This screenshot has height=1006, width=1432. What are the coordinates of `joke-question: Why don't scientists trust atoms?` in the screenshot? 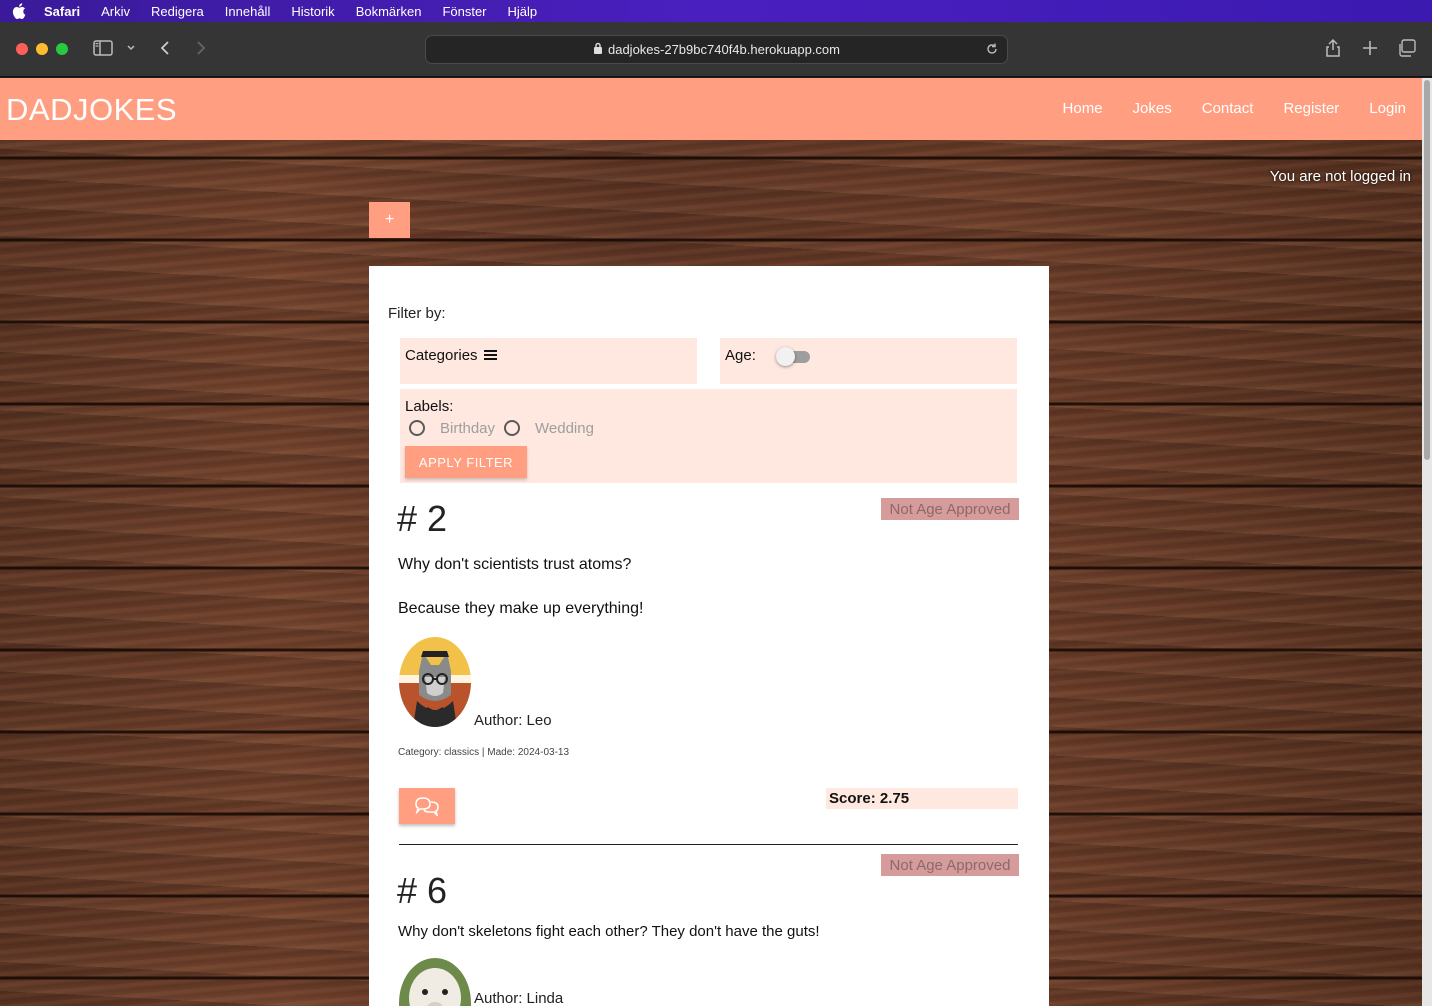 It's located at (515, 564).